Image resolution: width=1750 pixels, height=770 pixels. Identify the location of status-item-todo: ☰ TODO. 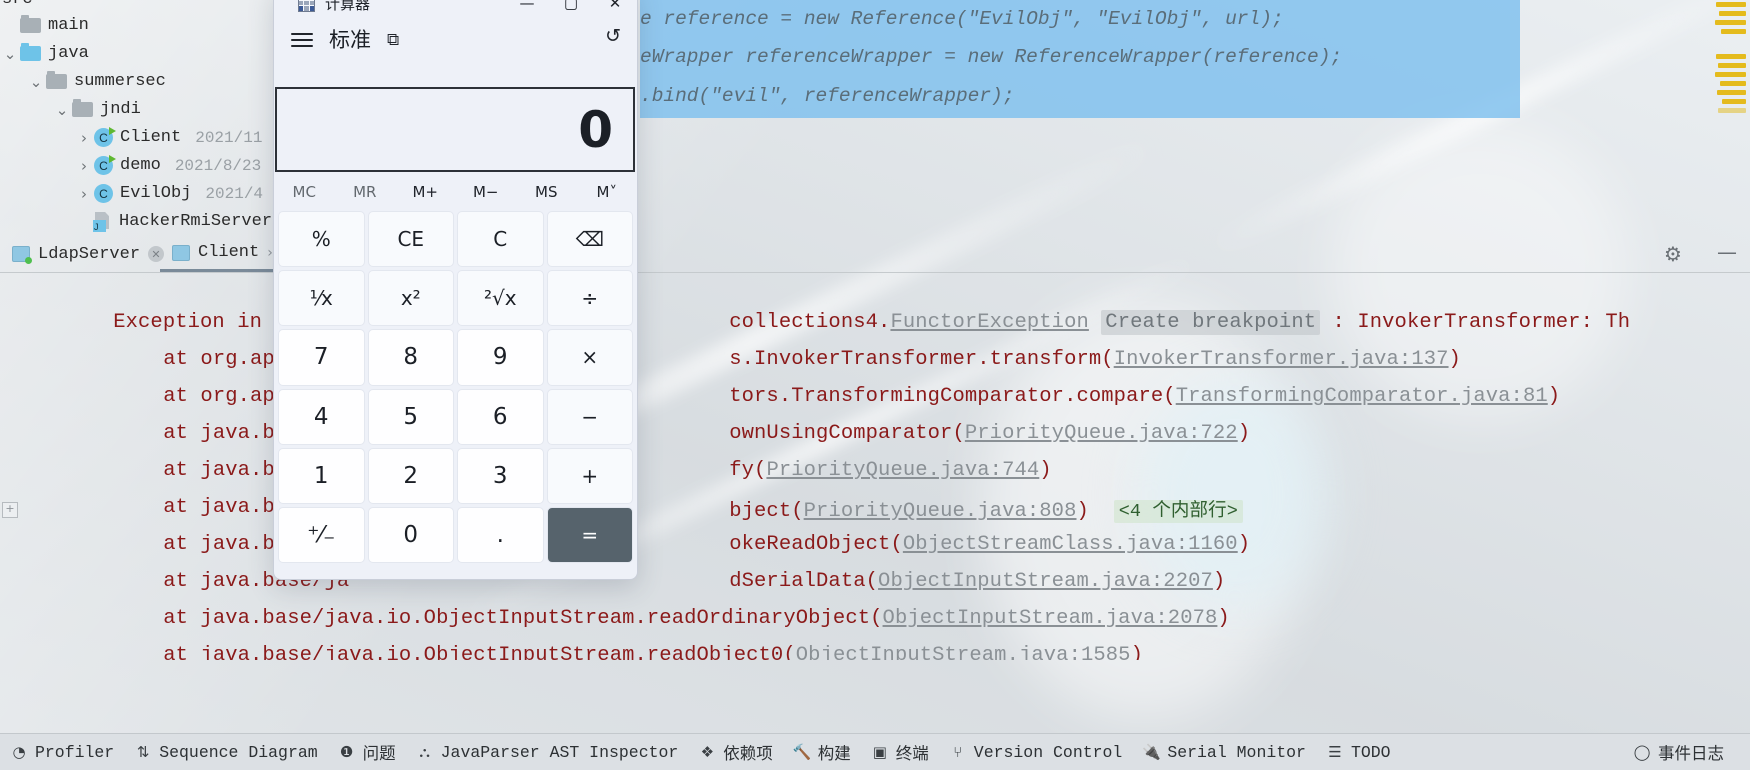
(1358, 752).